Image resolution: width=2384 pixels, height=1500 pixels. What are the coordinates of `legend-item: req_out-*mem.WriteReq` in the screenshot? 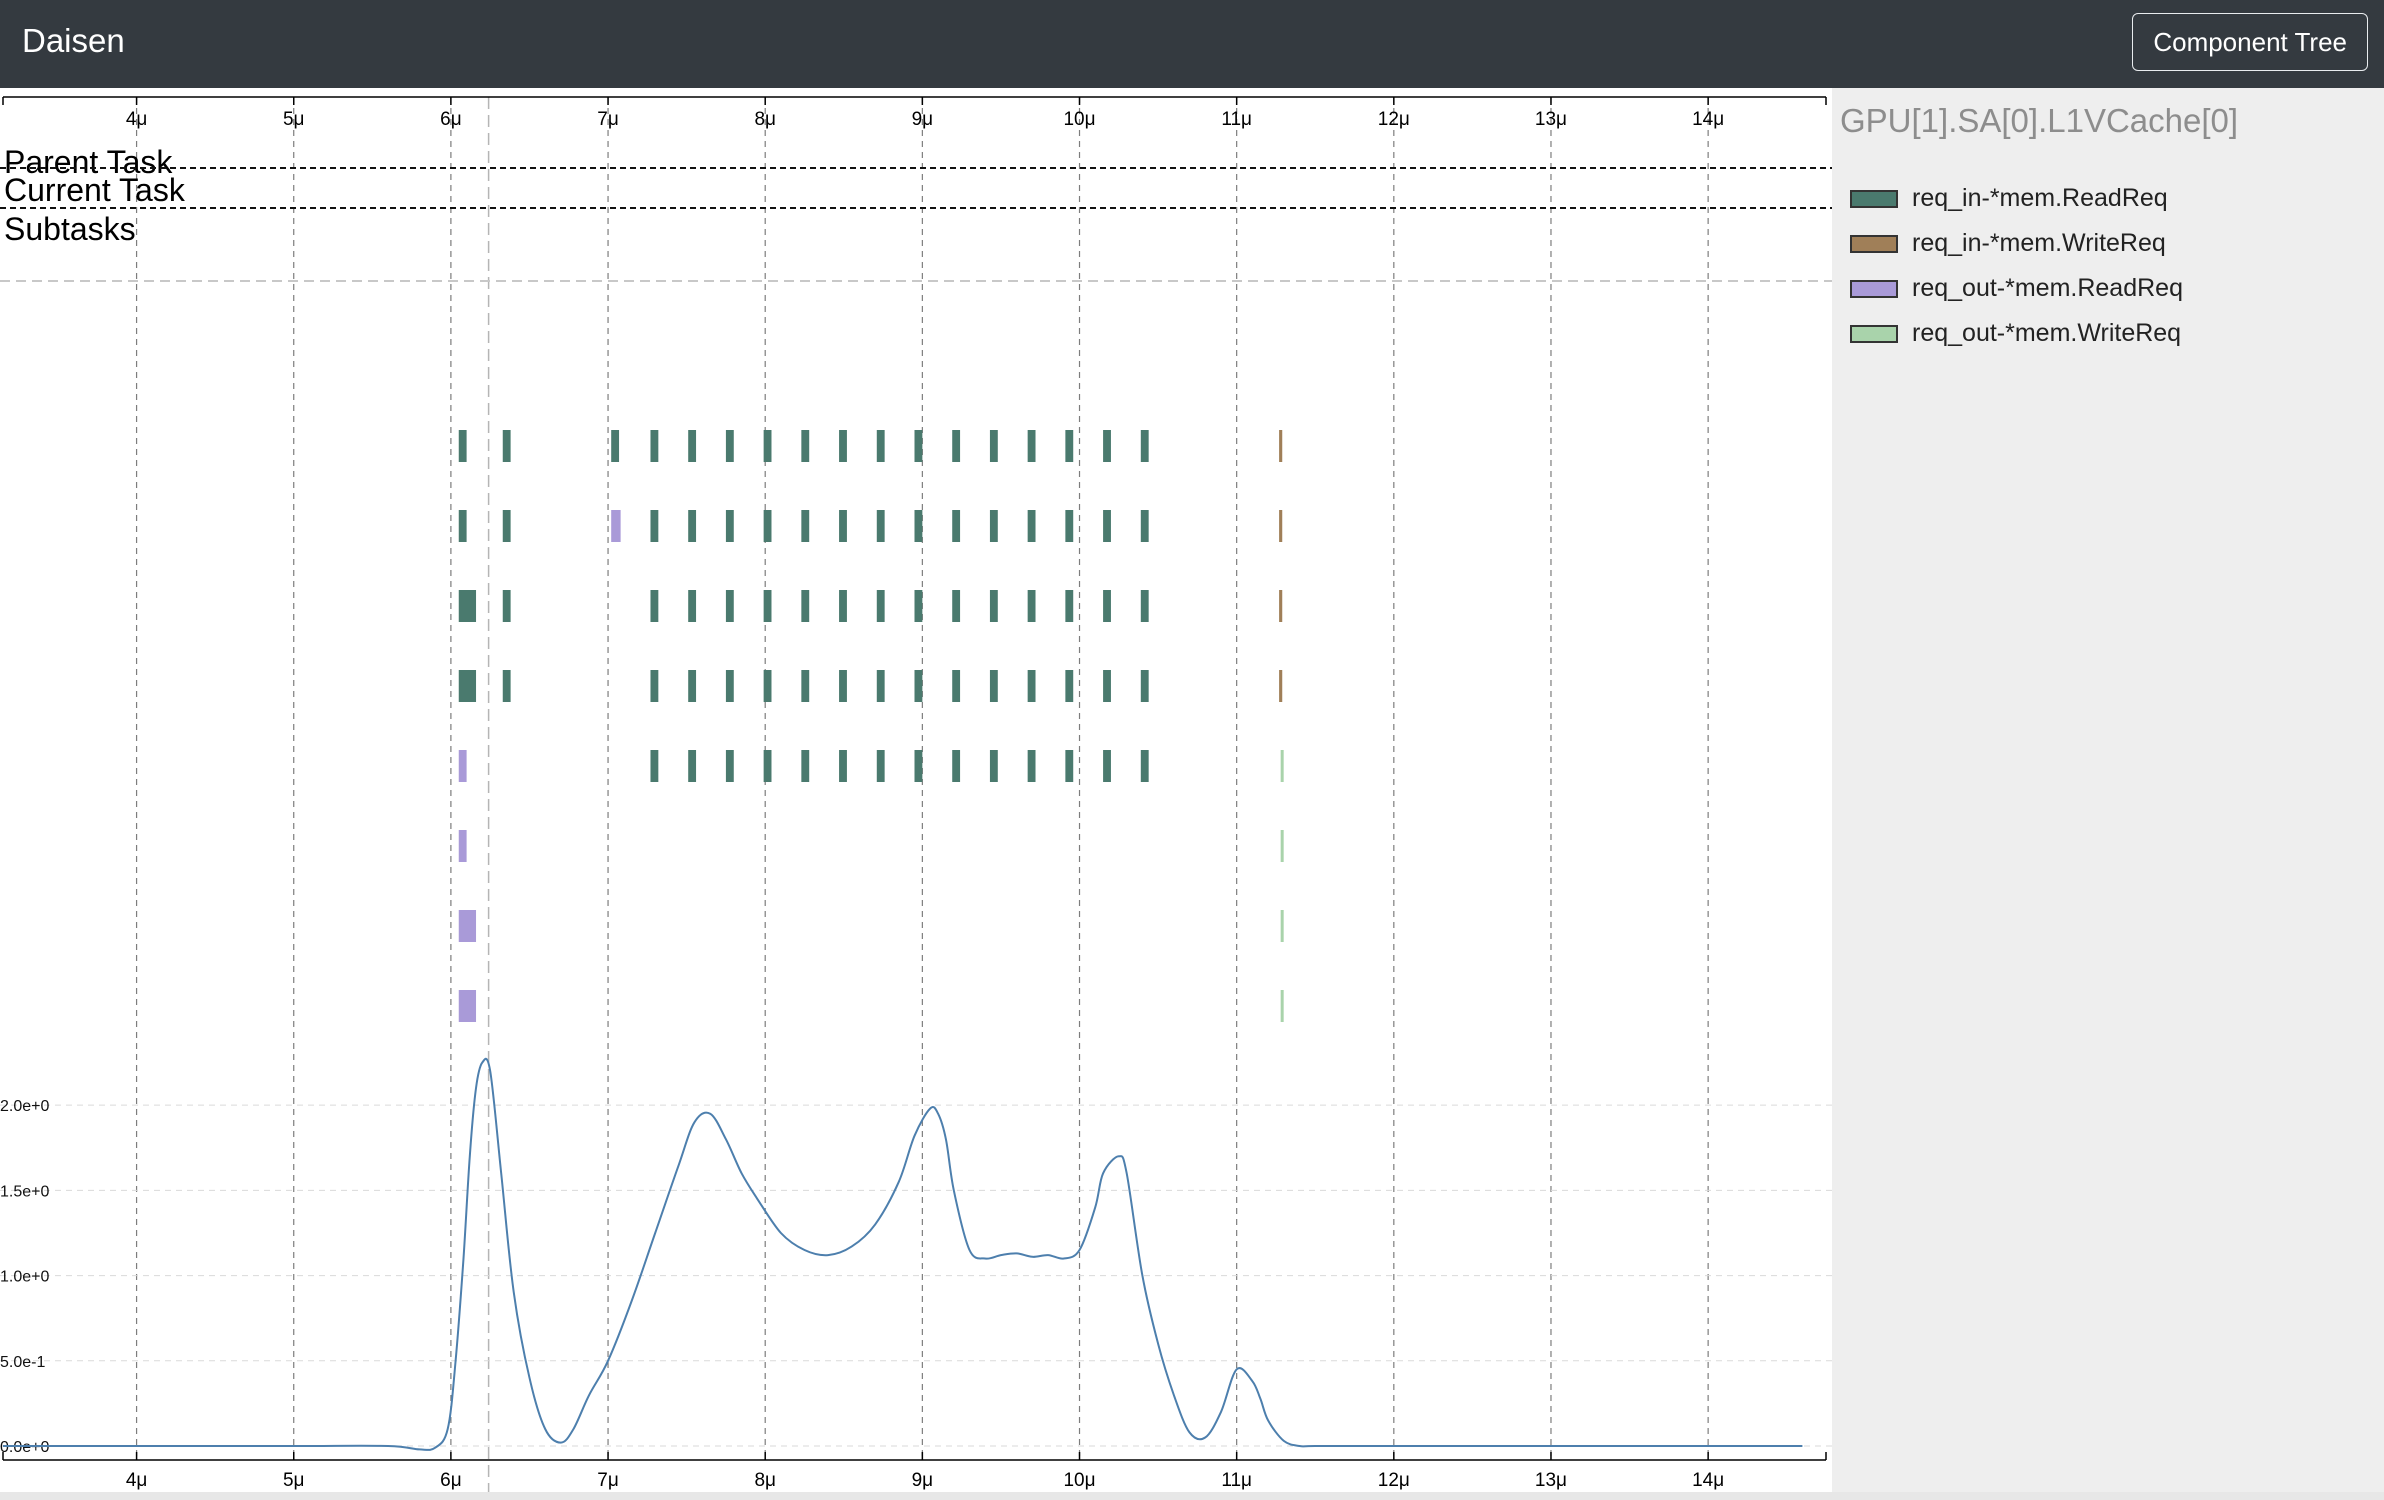 It's located at (2016, 333).